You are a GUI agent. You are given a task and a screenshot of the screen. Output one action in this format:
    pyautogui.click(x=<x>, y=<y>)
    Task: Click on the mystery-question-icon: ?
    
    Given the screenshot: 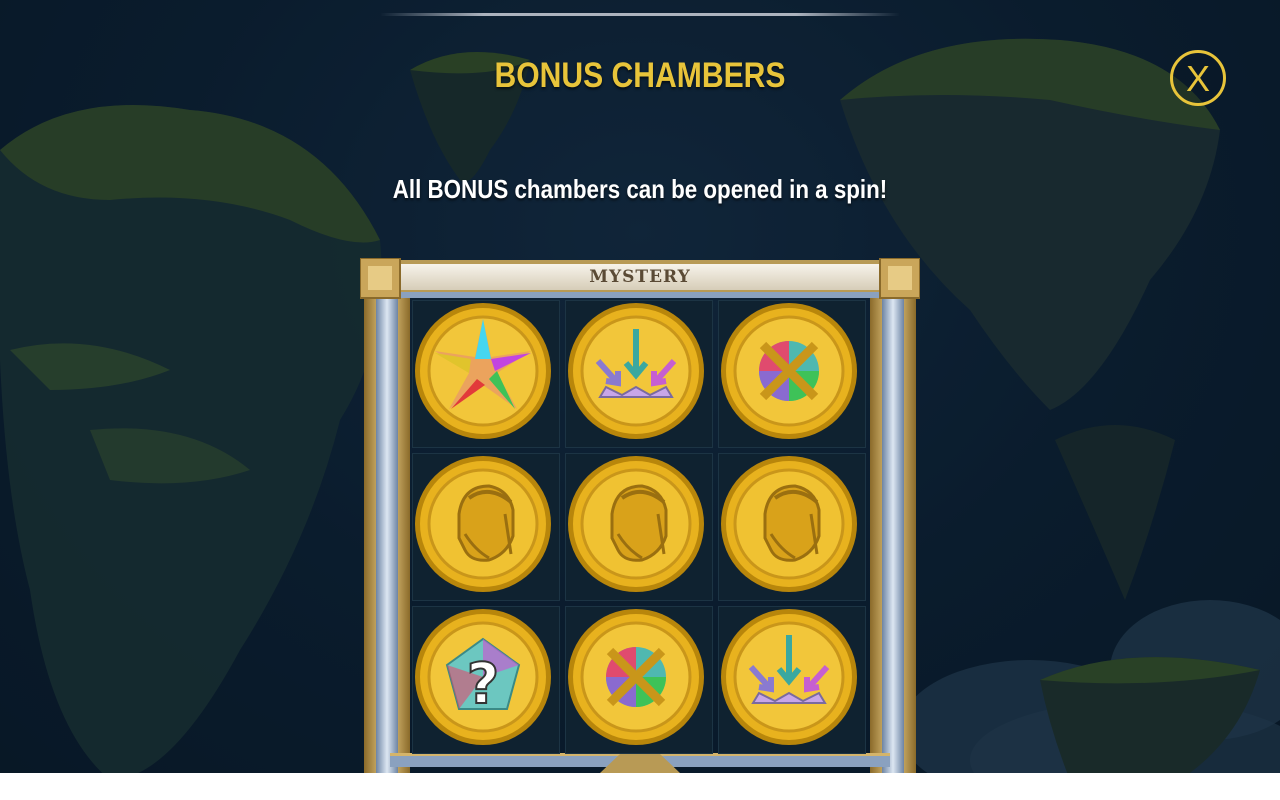 What is the action you would take?
    pyautogui.click(x=483, y=677)
    